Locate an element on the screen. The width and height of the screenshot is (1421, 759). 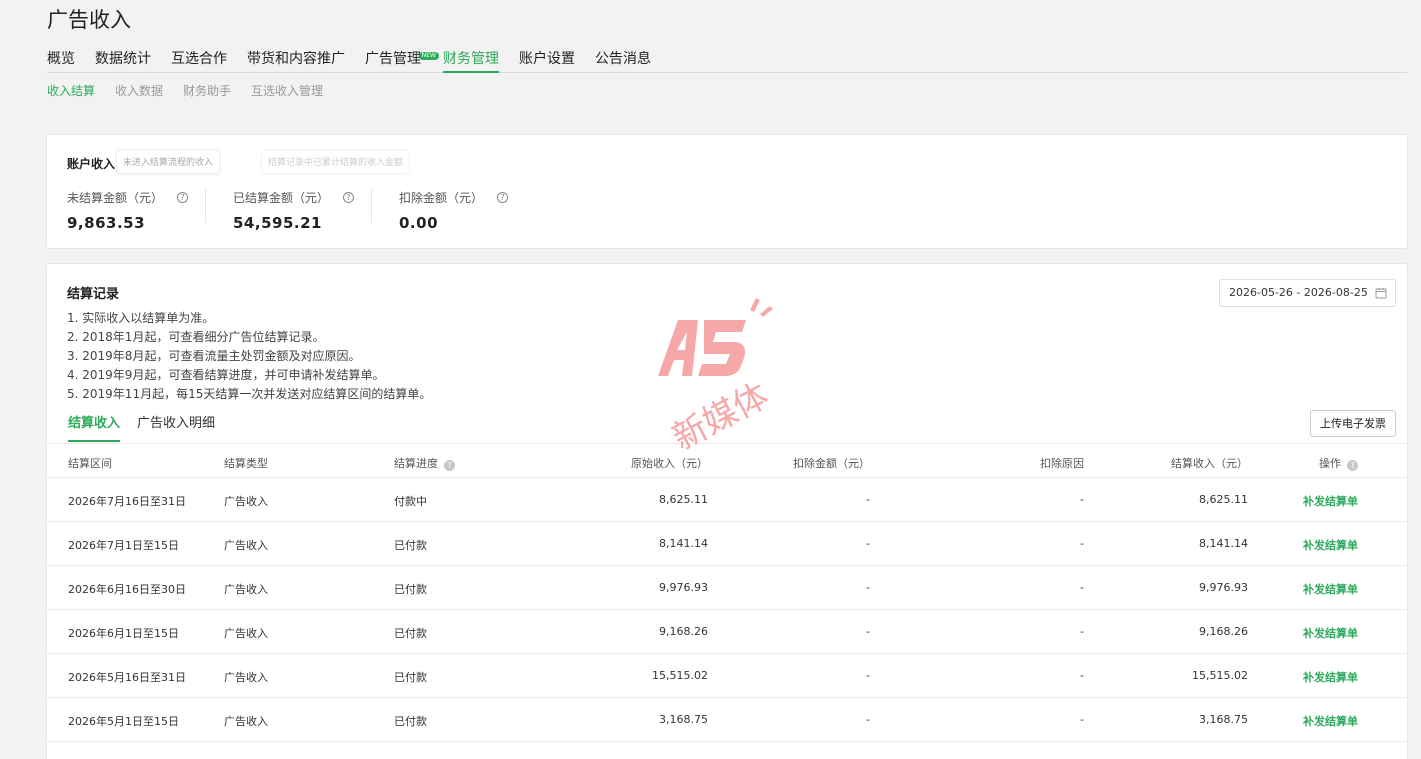
sub-nav: 收入结算 收入数据 财务助手 互选收入管理 is located at coordinates (195, 90).